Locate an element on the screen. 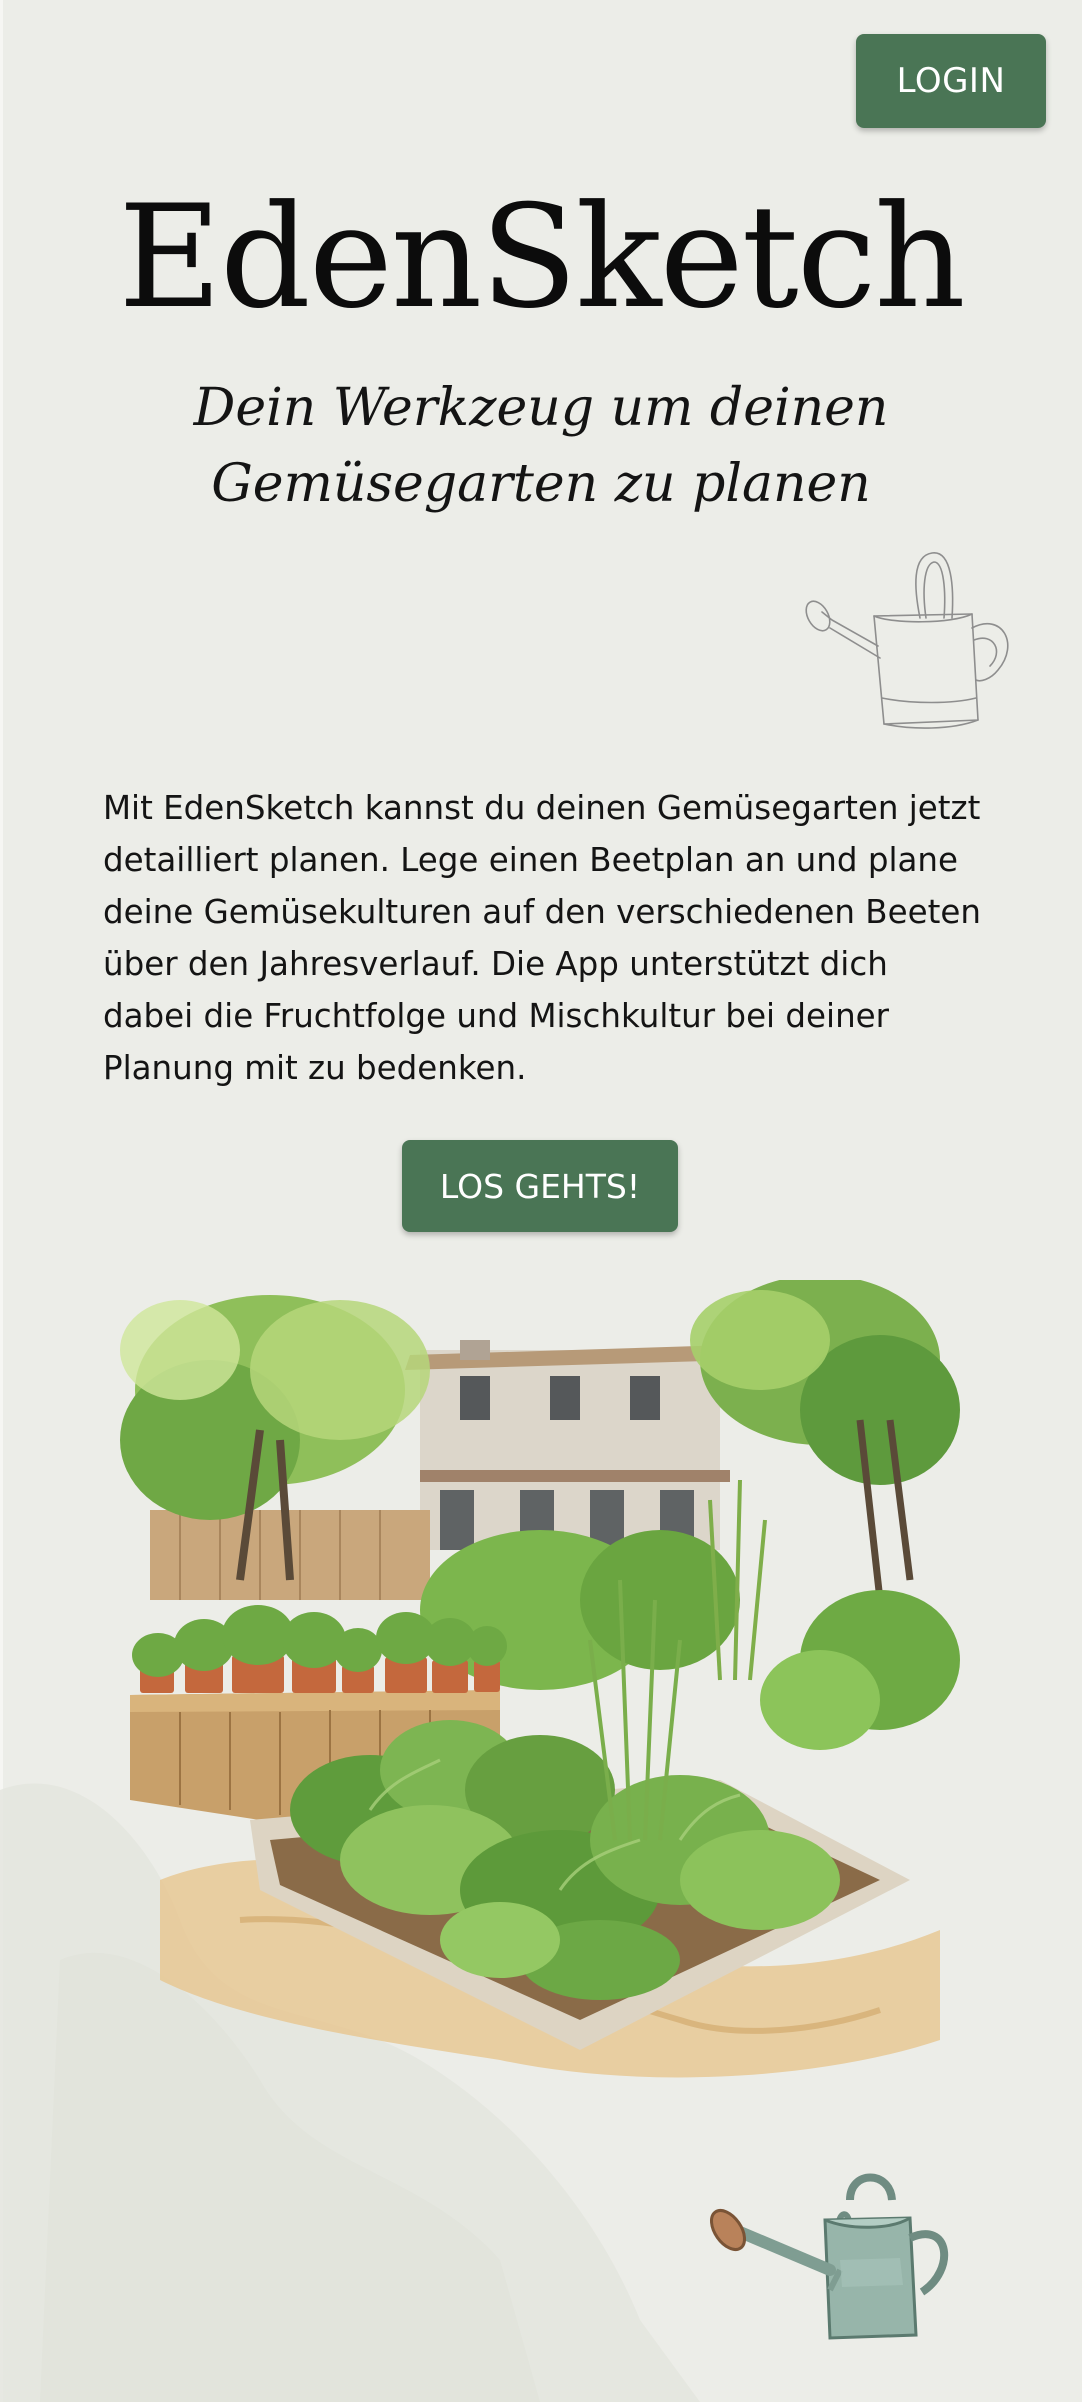 The width and height of the screenshot is (1082, 2402). watering-can-sketch-icon is located at coordinates (907, 640).